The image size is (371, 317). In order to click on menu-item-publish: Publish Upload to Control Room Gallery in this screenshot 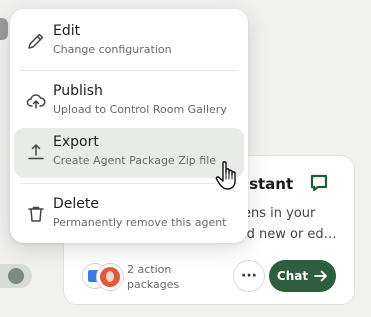, I will do `click(129, 101)`.